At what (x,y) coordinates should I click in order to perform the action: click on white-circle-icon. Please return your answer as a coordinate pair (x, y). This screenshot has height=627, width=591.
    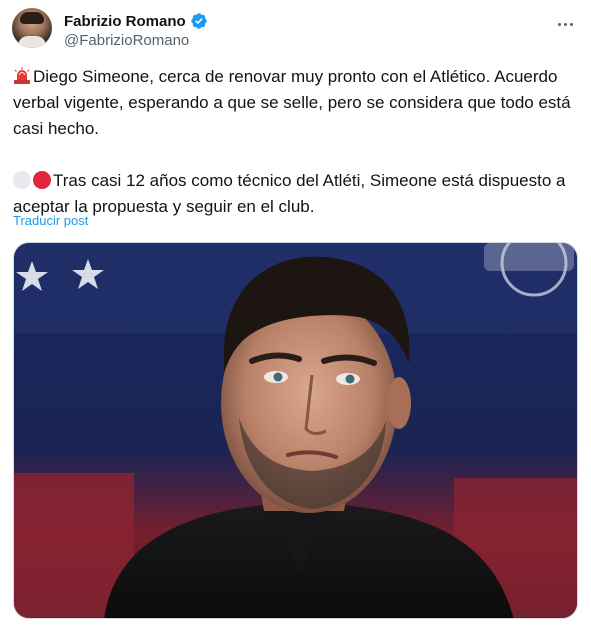
    Looking at the image, I should click on (22, 180).